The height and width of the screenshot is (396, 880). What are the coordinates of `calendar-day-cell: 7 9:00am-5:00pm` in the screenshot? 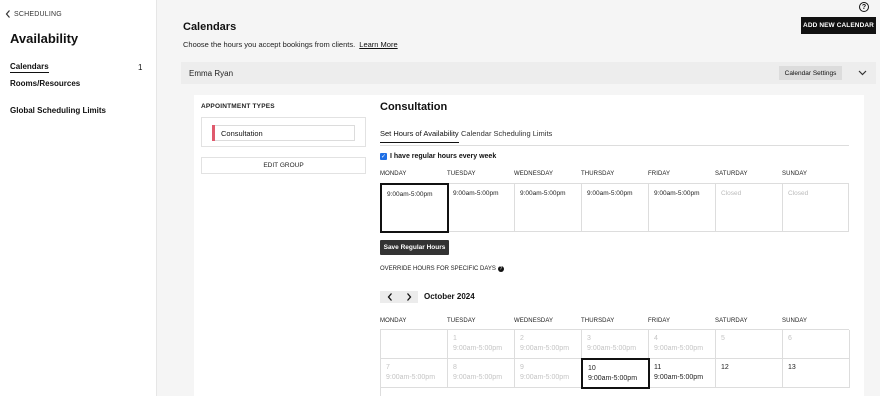 It's located at (414, 373).